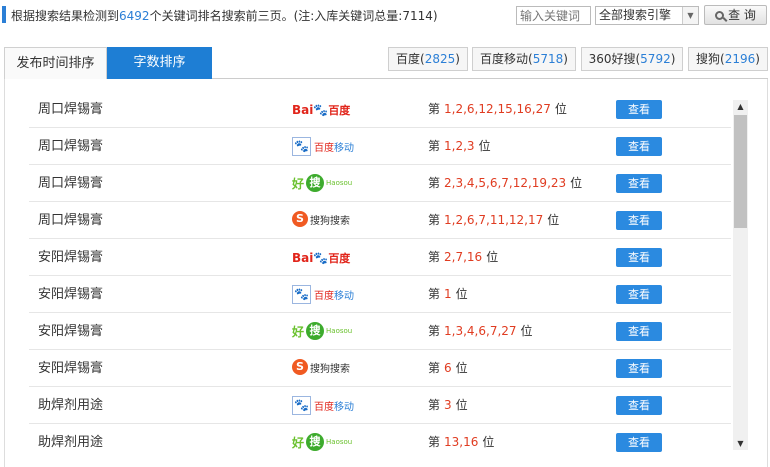 This screenshot has height=467, width=770. Describe the element at coordinates (494, 220) in the screenshot. I see `rank-positions: 1,2,6,7,11,12,17` at that location.